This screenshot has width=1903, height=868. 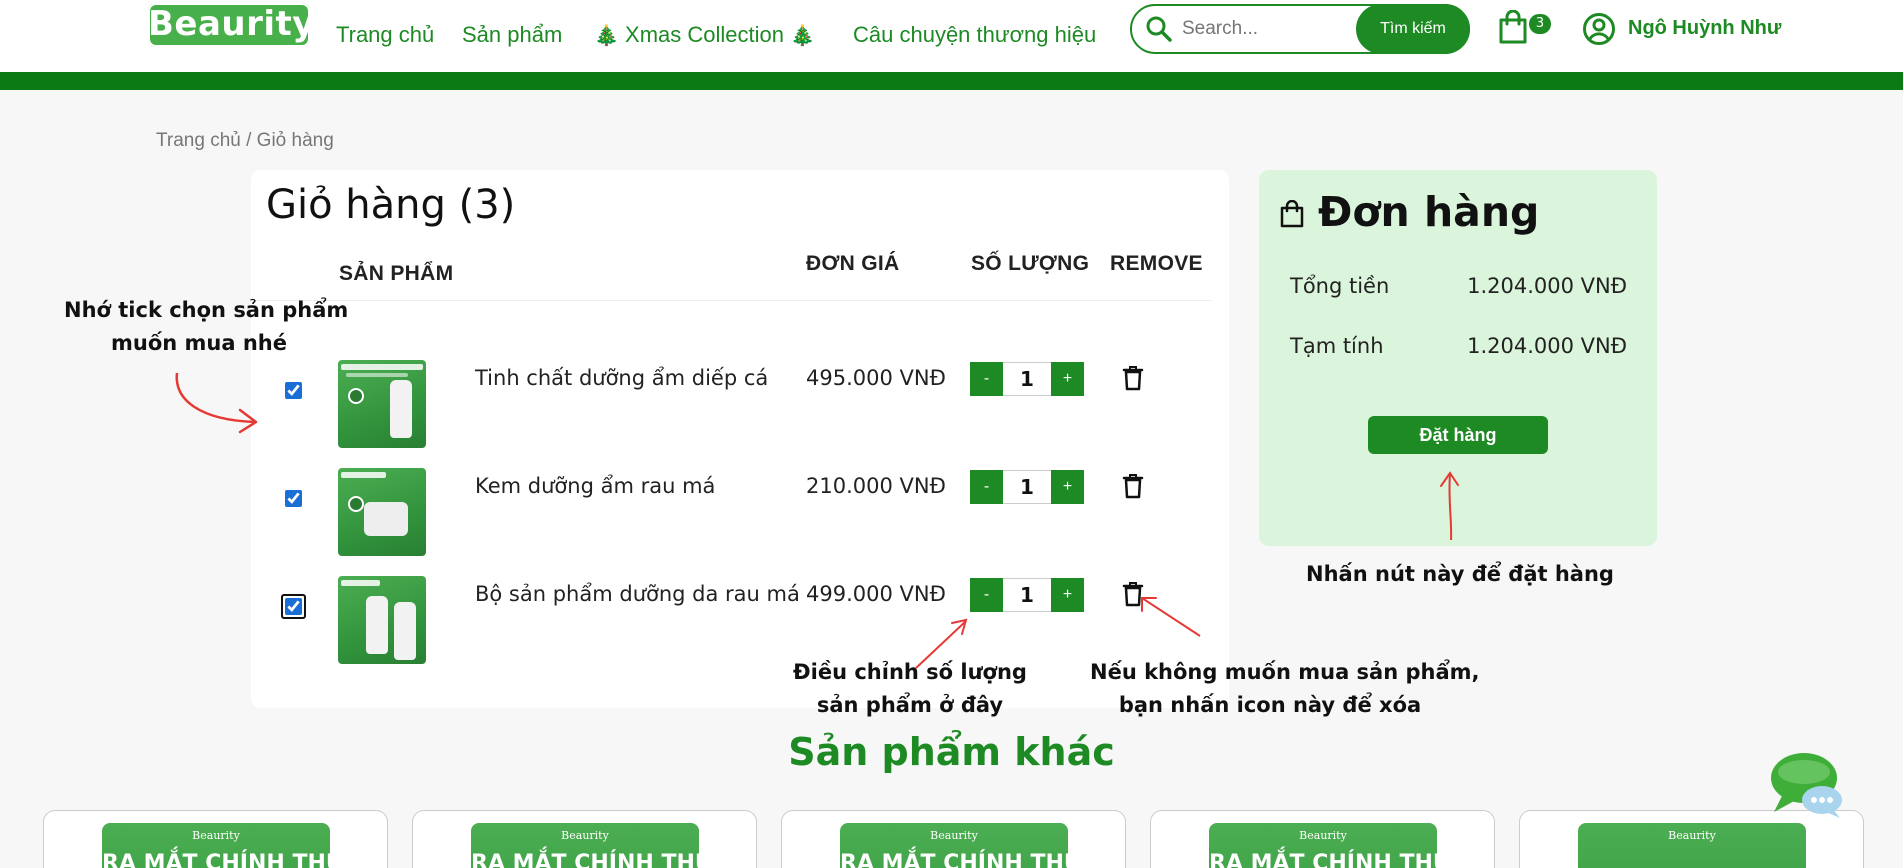 I want to click on search-bar: Tìm kiếm, so click(x=1300, y=29).